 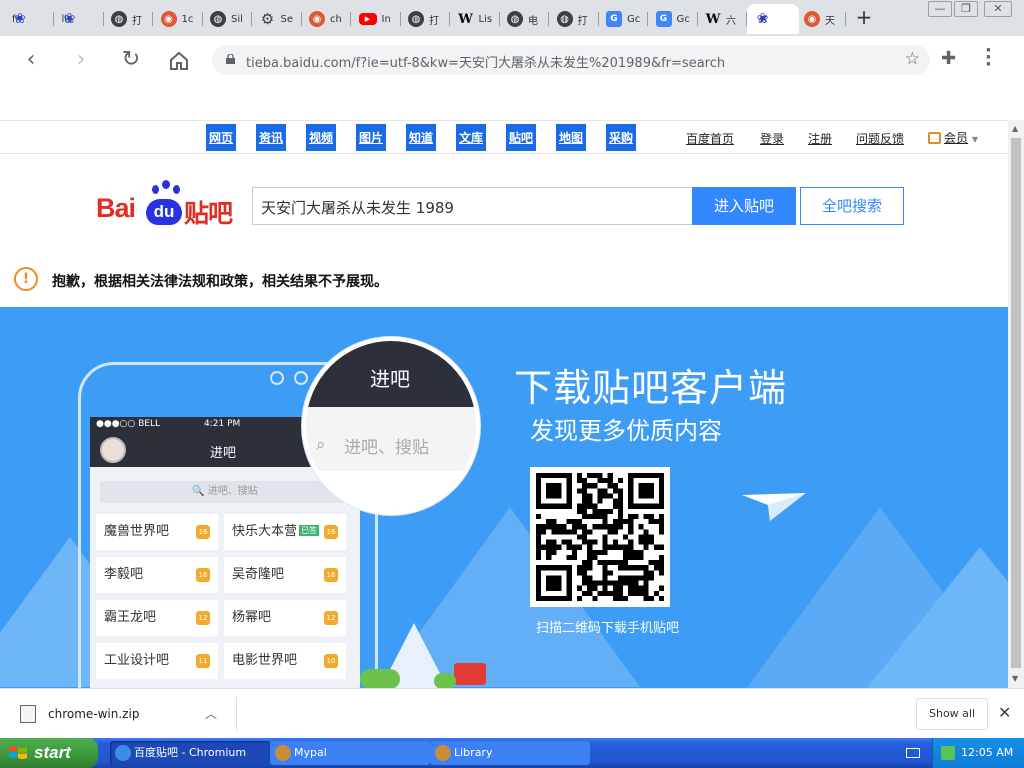 I want to click on nav-link: 采购, so click(x=621, y=137).